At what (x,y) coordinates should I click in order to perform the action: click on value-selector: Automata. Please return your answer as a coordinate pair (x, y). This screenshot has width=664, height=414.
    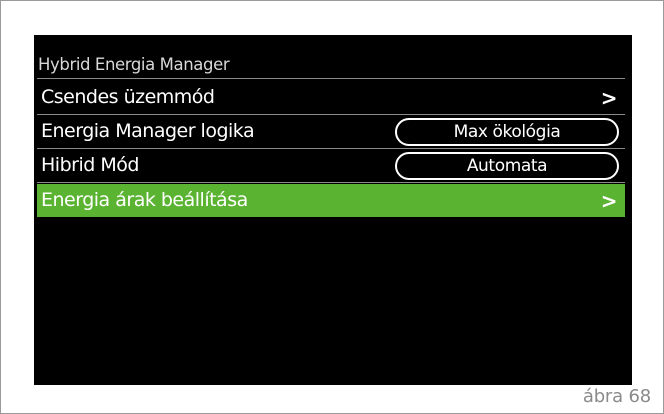
    Looking at the image, I should click on (507, 166).